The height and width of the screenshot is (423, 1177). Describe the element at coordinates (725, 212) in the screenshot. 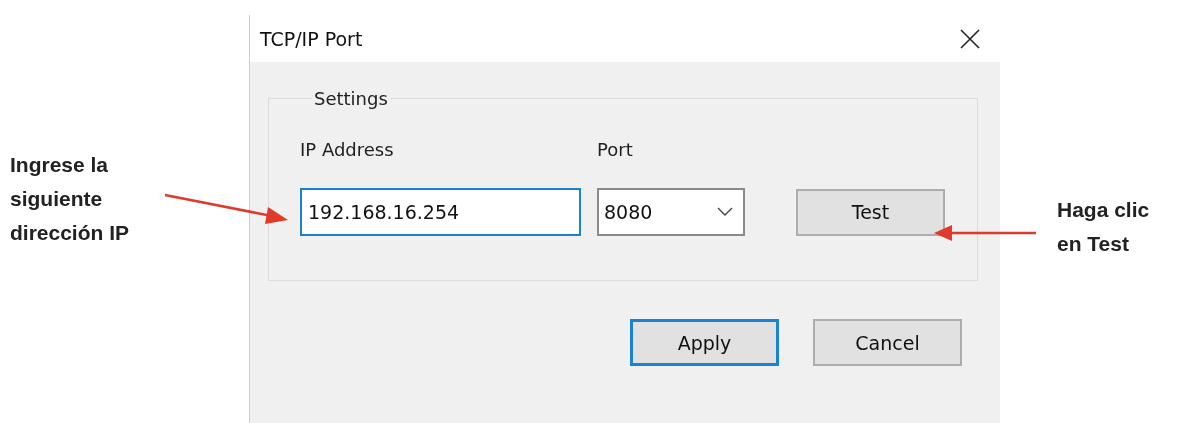

I see `chevron-down-icon` at that location.